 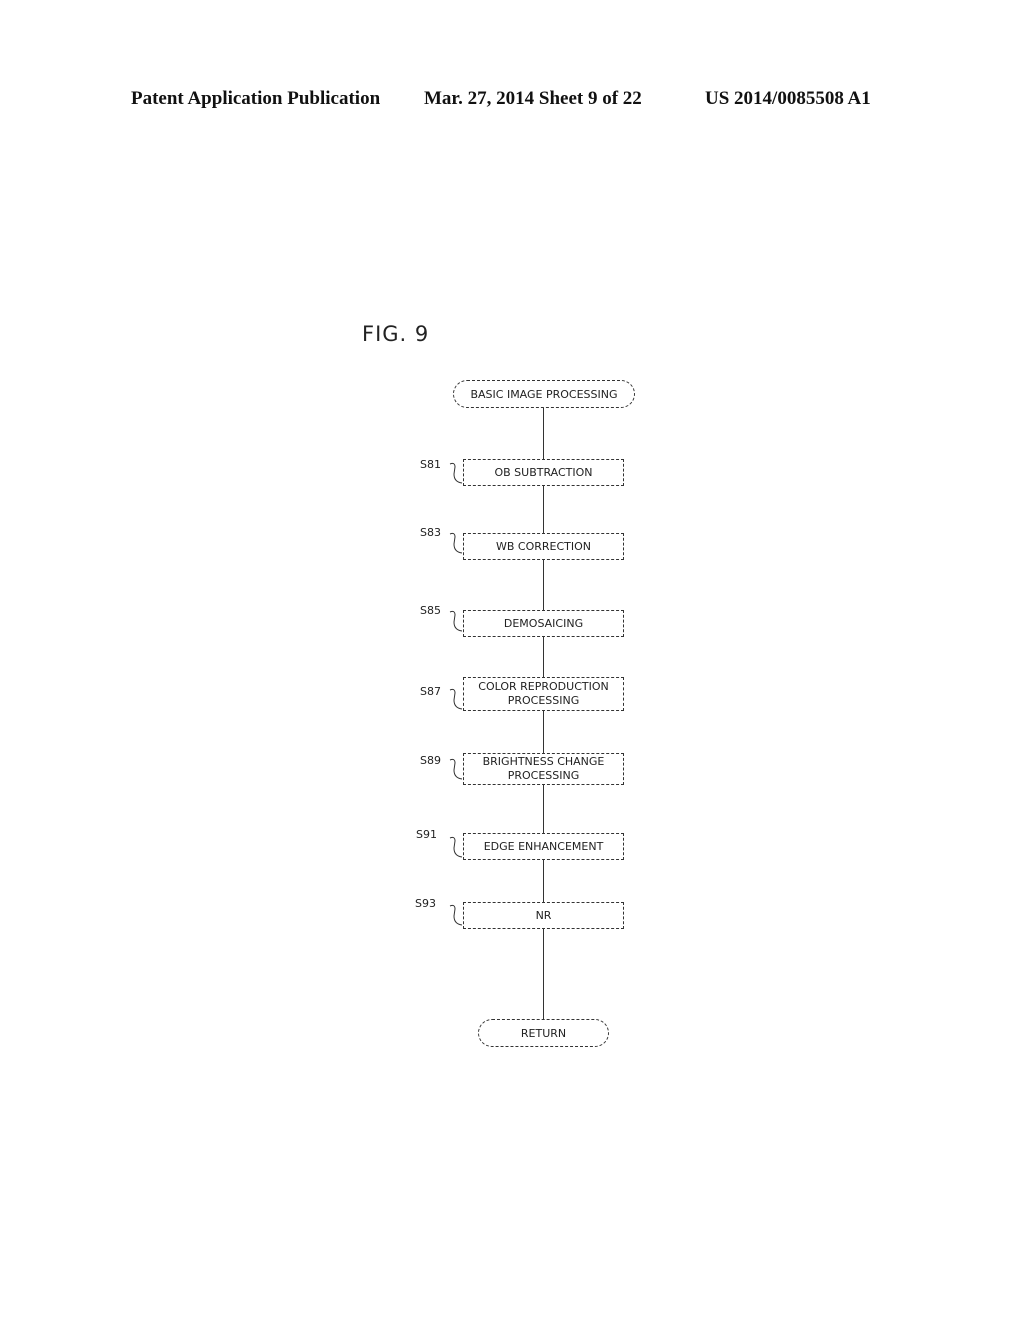 I want to click on step-box-s87: COLOR REPRODUCTION PROCESSING, so click(x=543, y=694).